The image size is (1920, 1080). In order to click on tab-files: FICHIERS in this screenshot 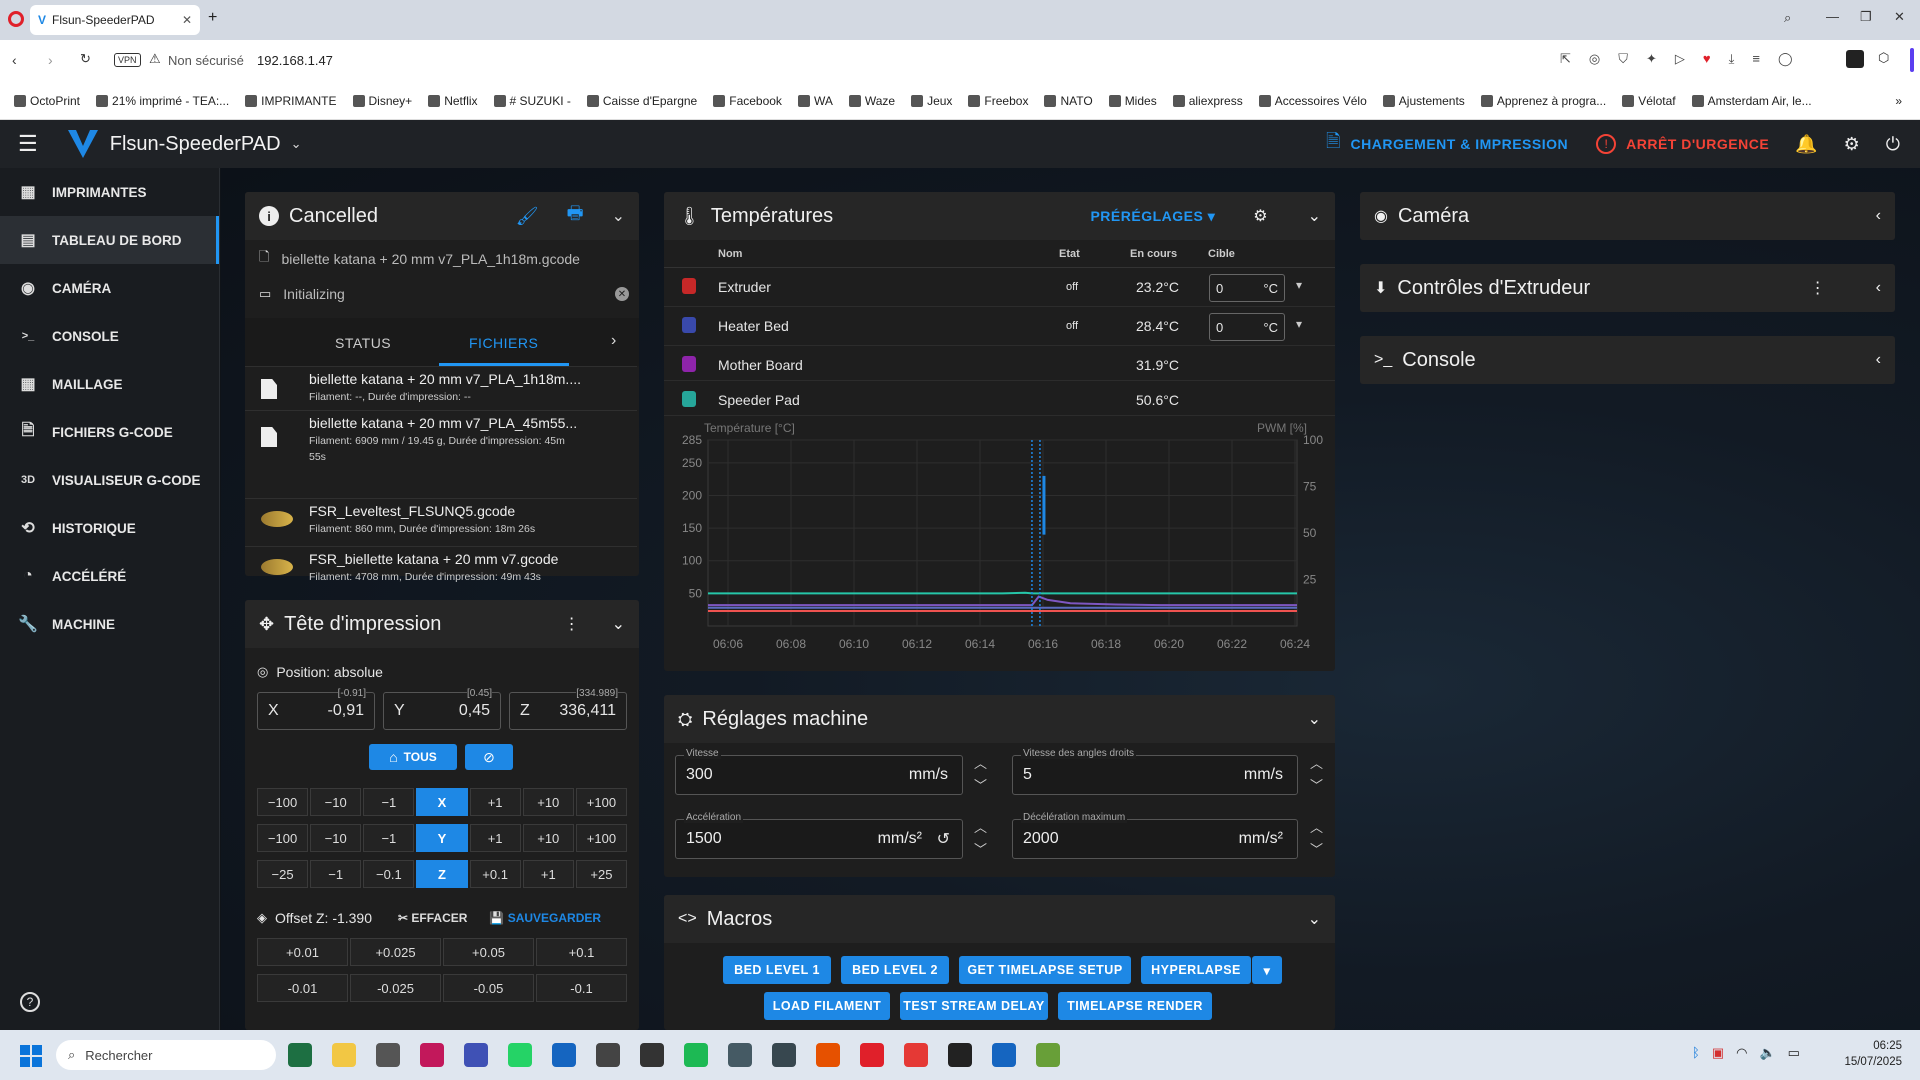, I will do `click(503, 343)`.